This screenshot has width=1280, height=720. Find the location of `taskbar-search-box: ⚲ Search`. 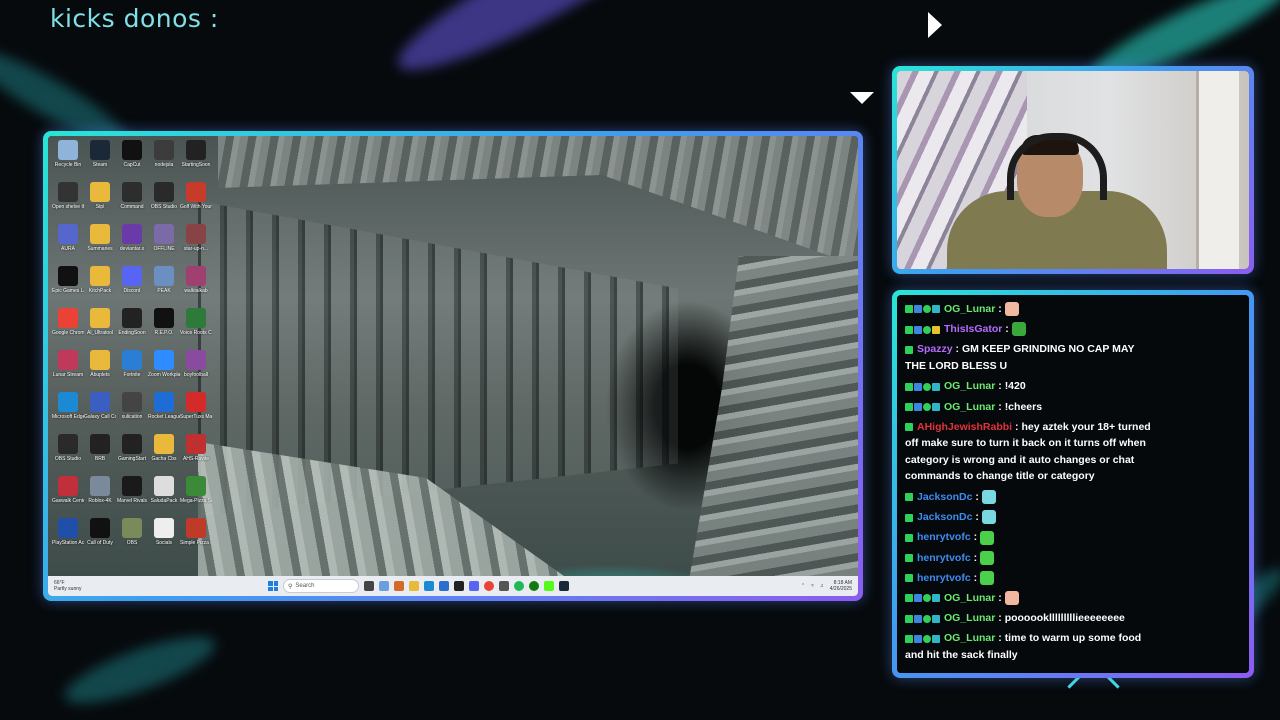

taskbar-search-box: ⚲ Search is located at coordinates (321, 586).